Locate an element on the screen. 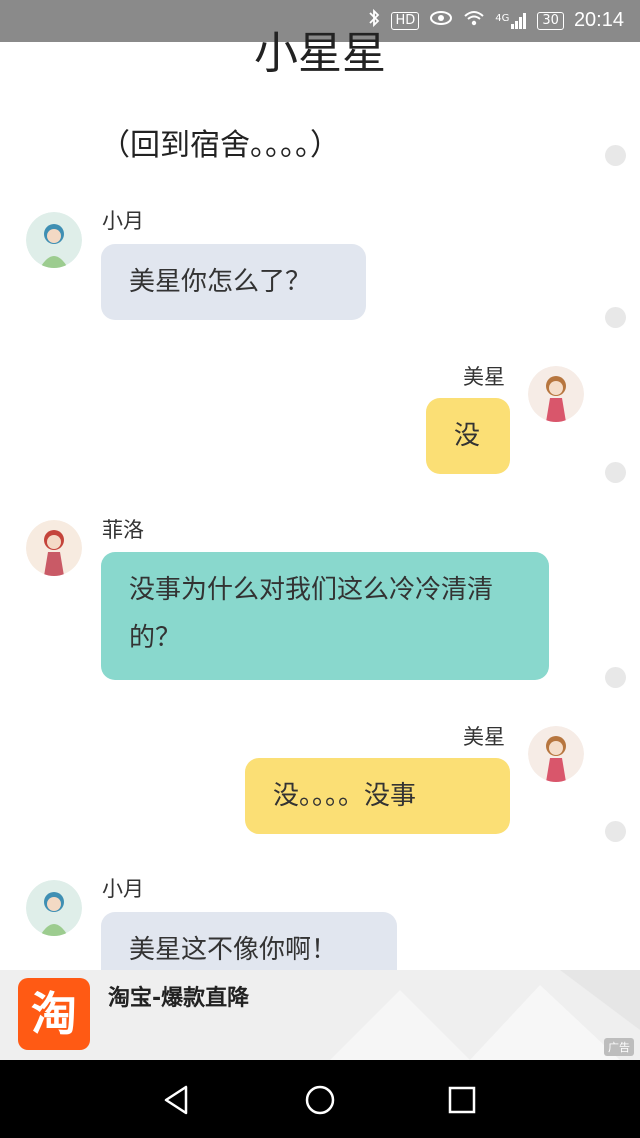 The width and height of the screenshot is (640, 1138). narration-text: （回到宿舍。。。。） is located at coordinates (220, 145).